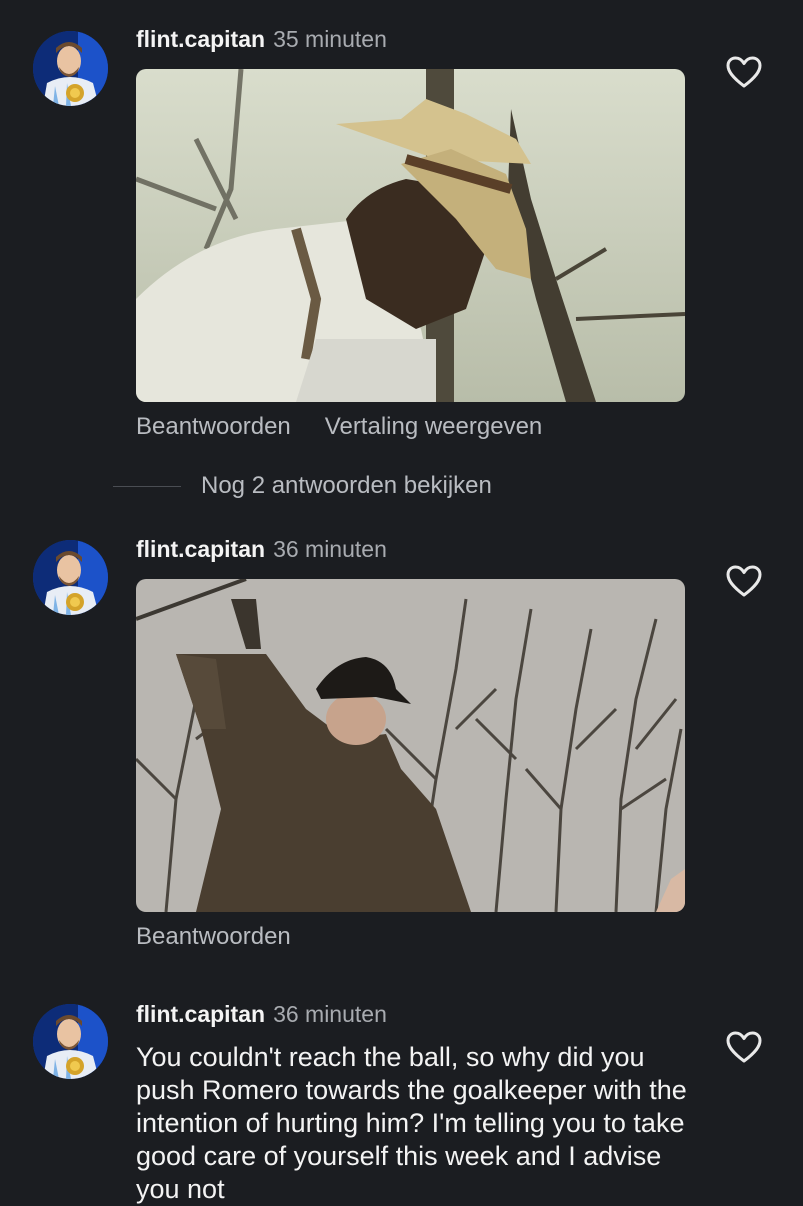 The image size is (803, 1206). Describe the element at coordinates (200, 1014) in the screenshot. I see `username: flint.capitan` at that location.